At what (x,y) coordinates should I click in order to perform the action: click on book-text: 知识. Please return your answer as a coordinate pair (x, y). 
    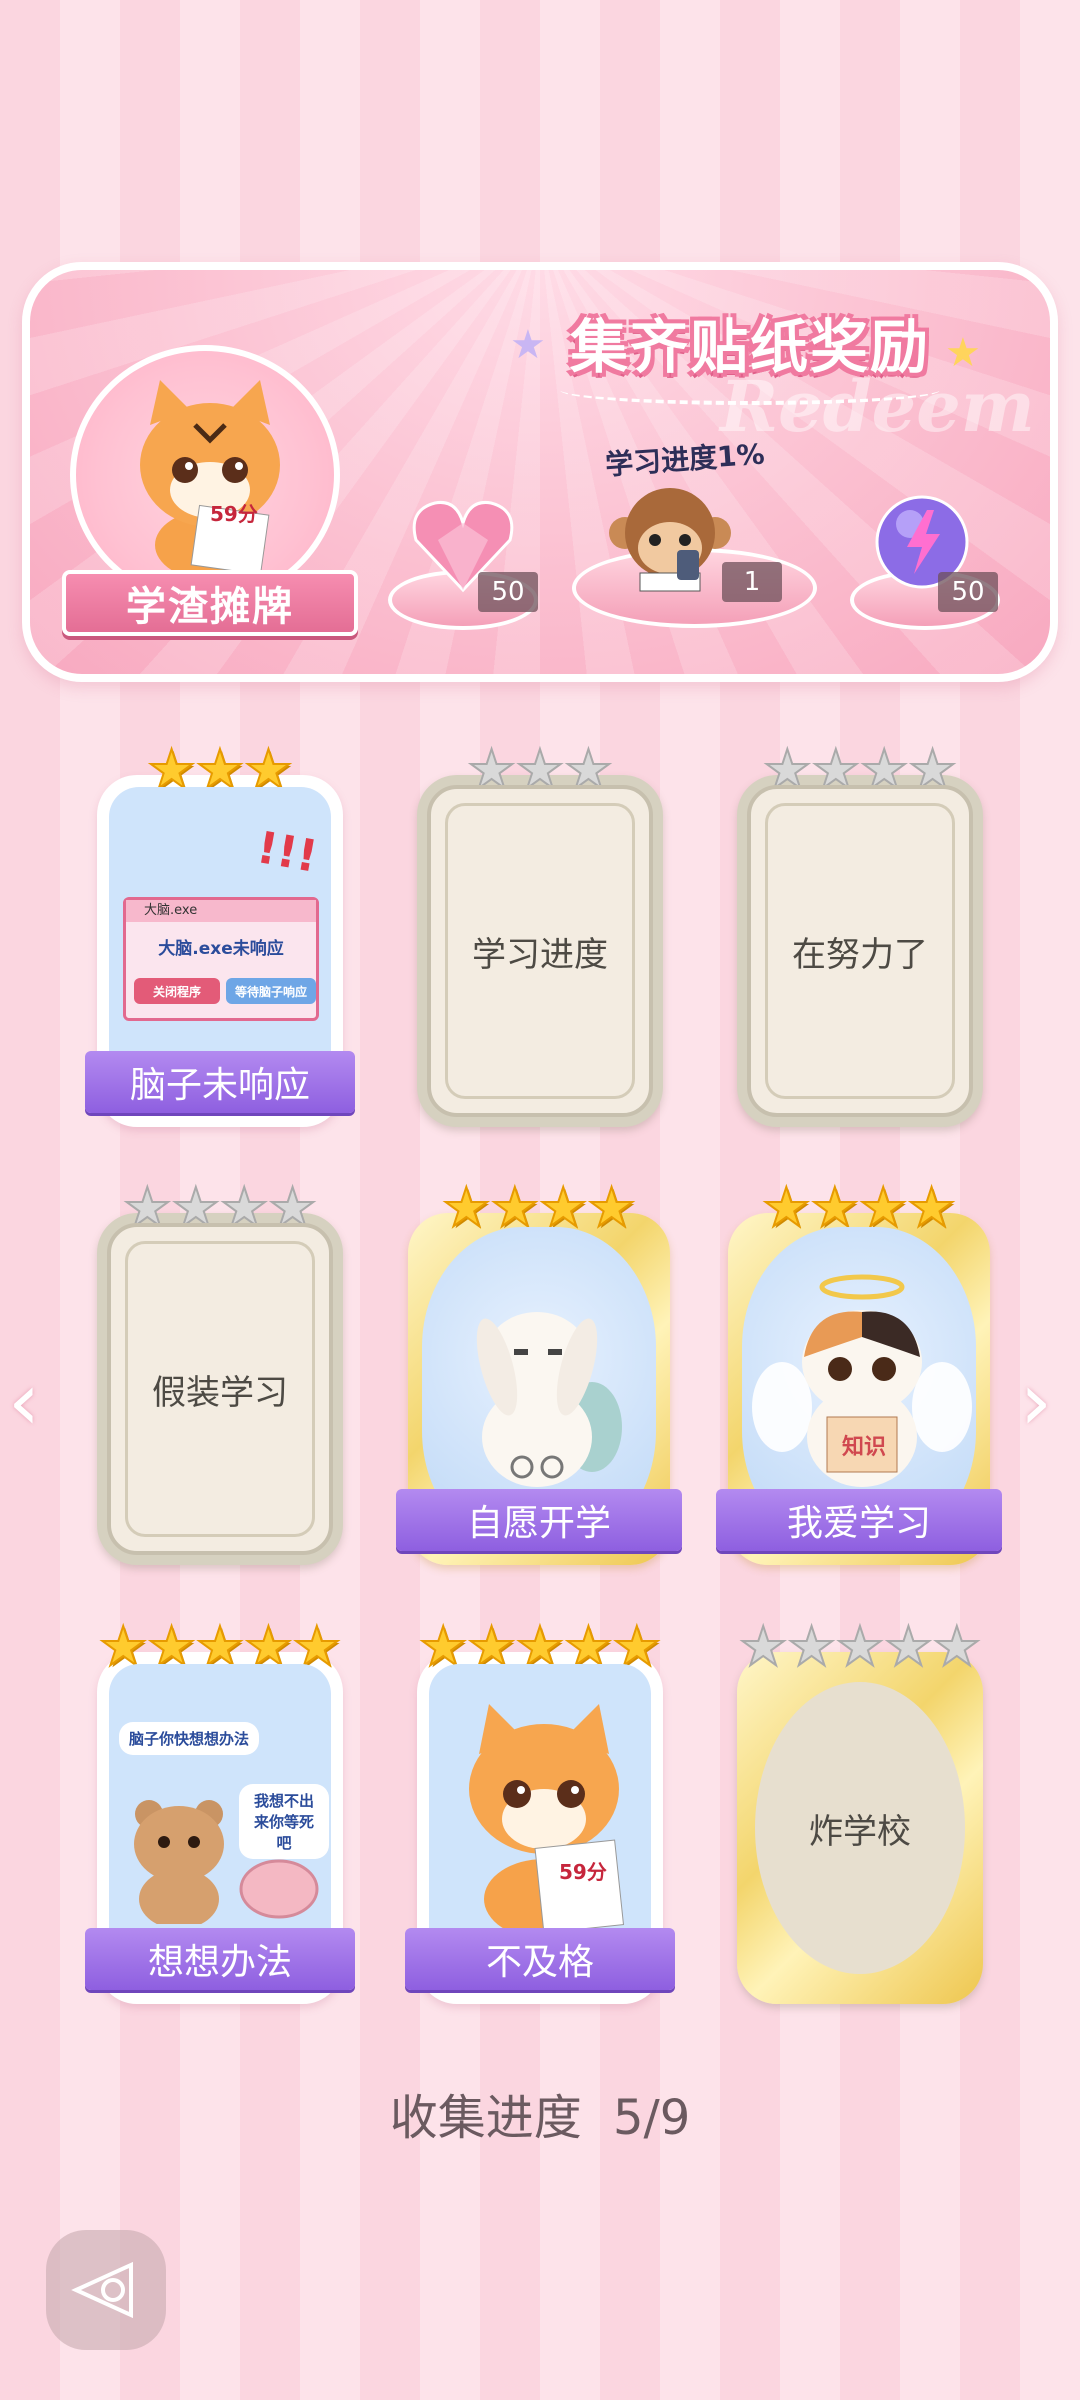
    Looking at the image, I should click on (864, 1447).